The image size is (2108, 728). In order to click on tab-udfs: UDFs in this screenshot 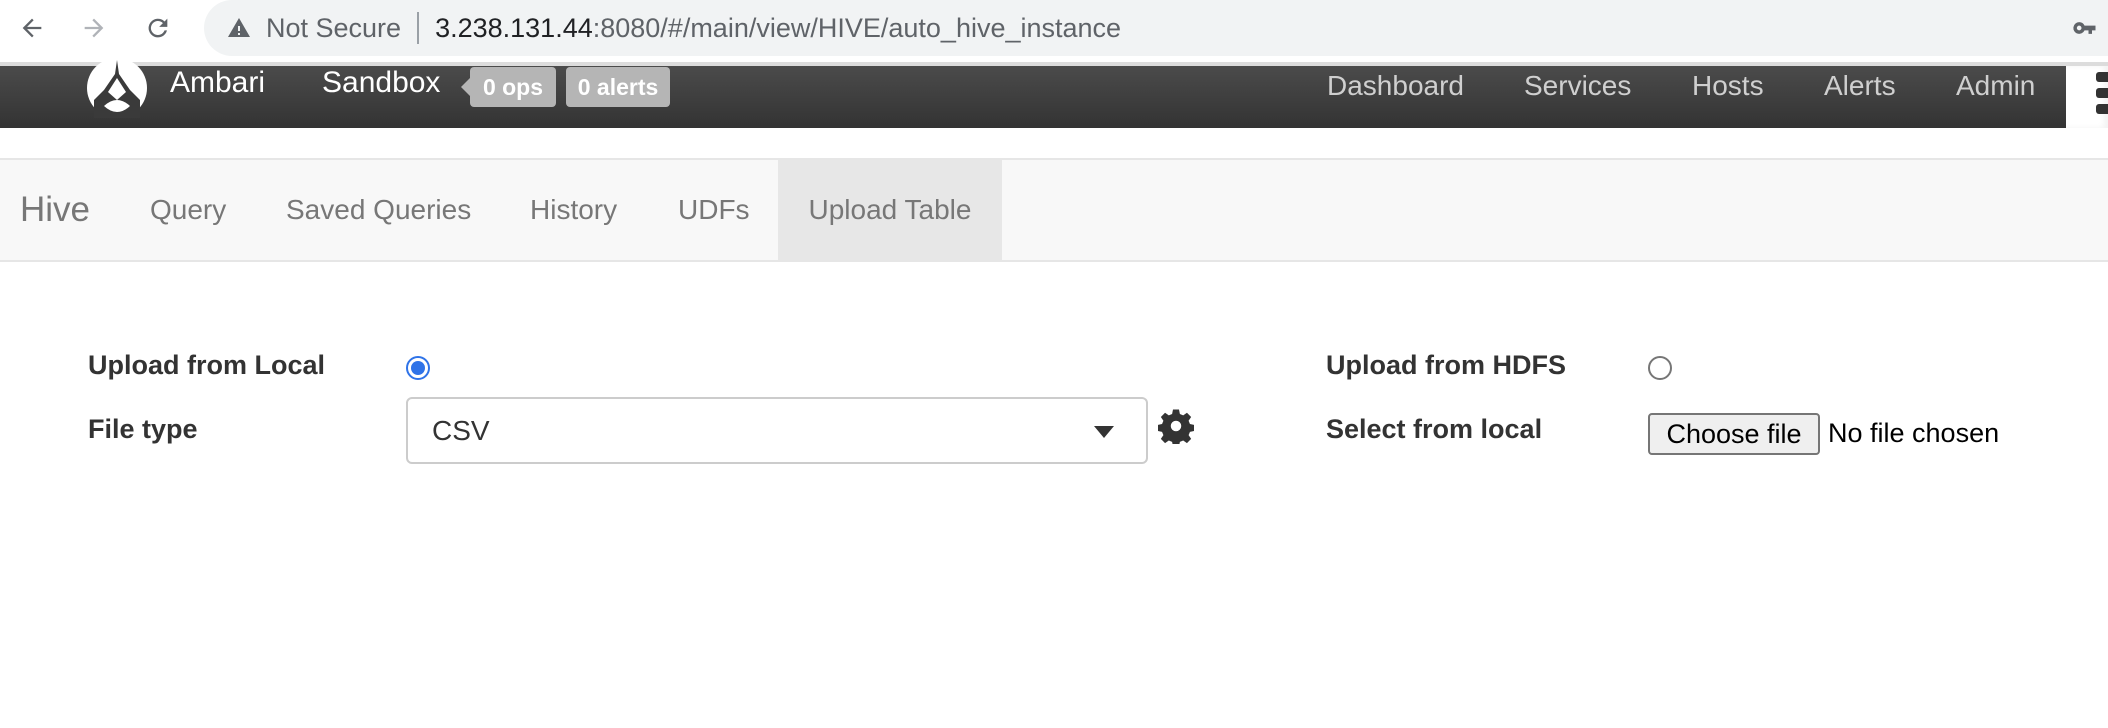, I will do `click(714, 210)`.